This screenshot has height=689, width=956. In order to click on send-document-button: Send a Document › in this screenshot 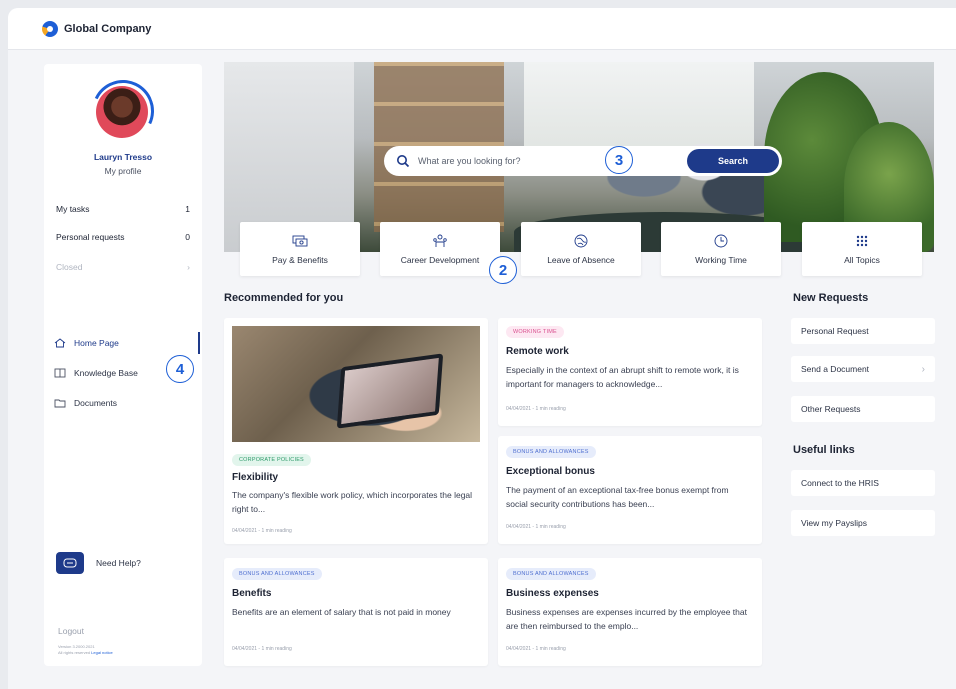, I will do `click(863, 369)`.